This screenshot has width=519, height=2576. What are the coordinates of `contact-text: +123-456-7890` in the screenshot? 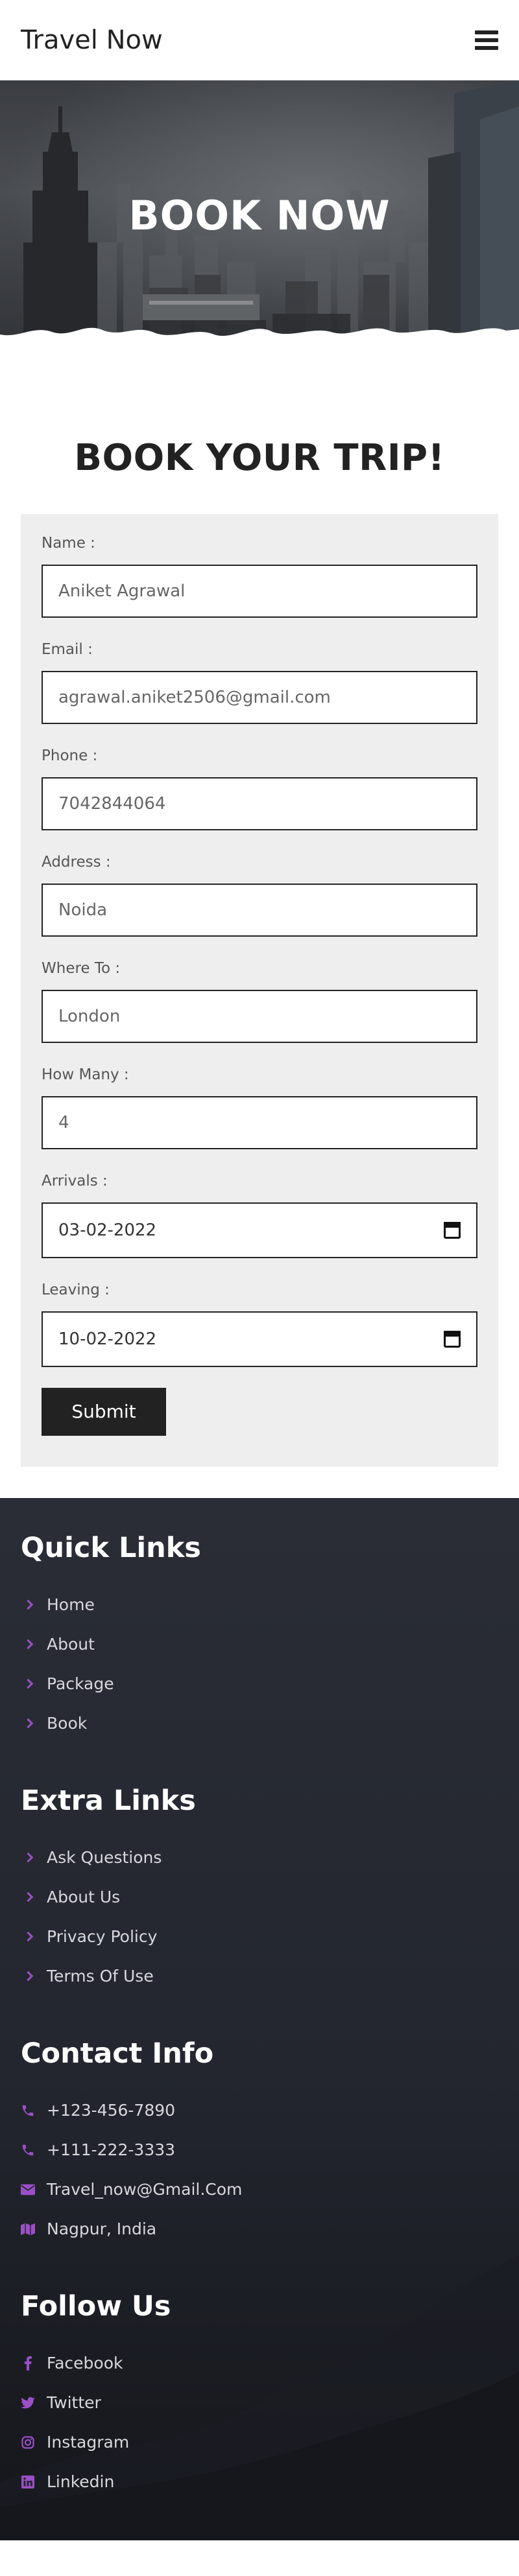 It's located at (111, 2110).